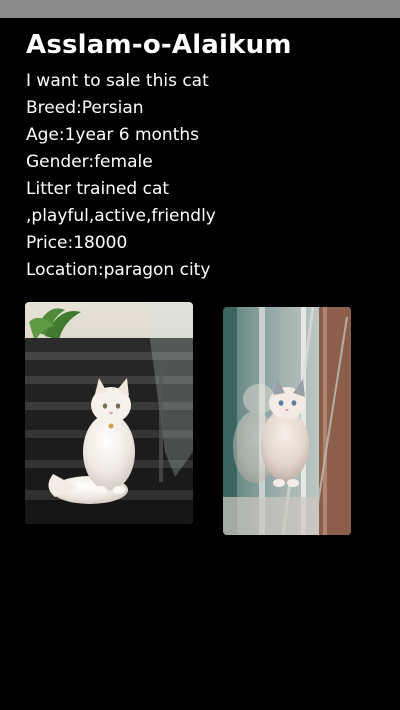 The width and height of the screenshot is (400, 710). Describe the element at coordinates (98, 189) in the screenshot. I see `post-line-litter: Litter trained cat` at that location.